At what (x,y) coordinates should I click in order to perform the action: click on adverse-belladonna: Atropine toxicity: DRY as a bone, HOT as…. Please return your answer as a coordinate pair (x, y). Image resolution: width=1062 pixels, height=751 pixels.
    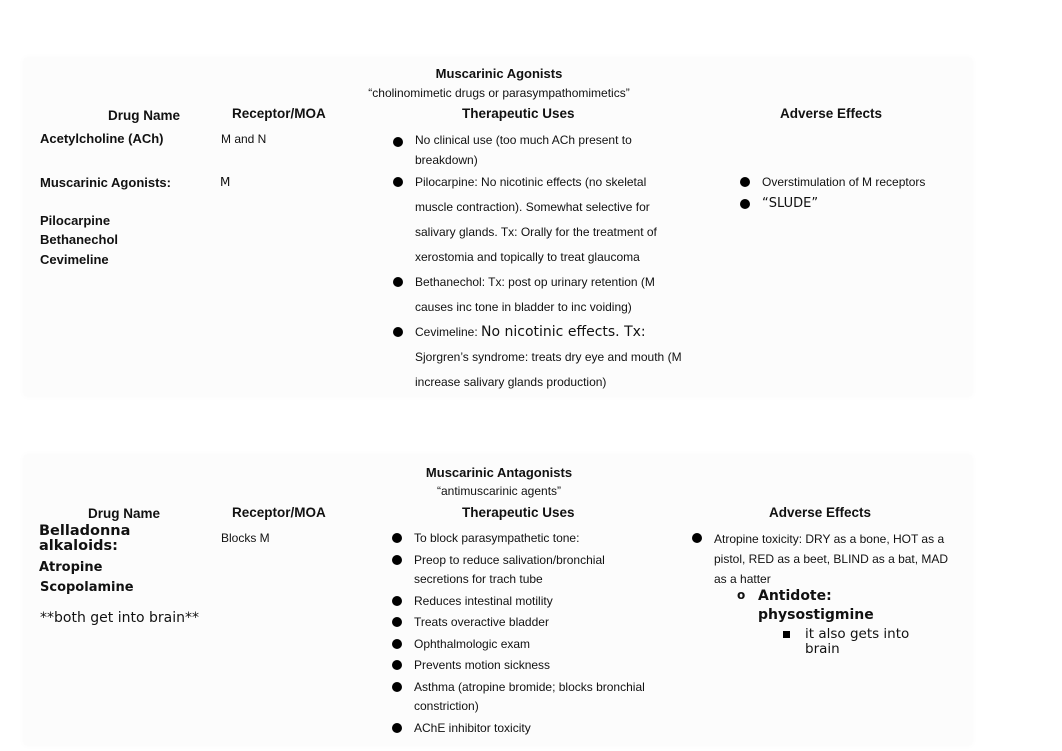
    Looking at the image, I should click on (822, 593).